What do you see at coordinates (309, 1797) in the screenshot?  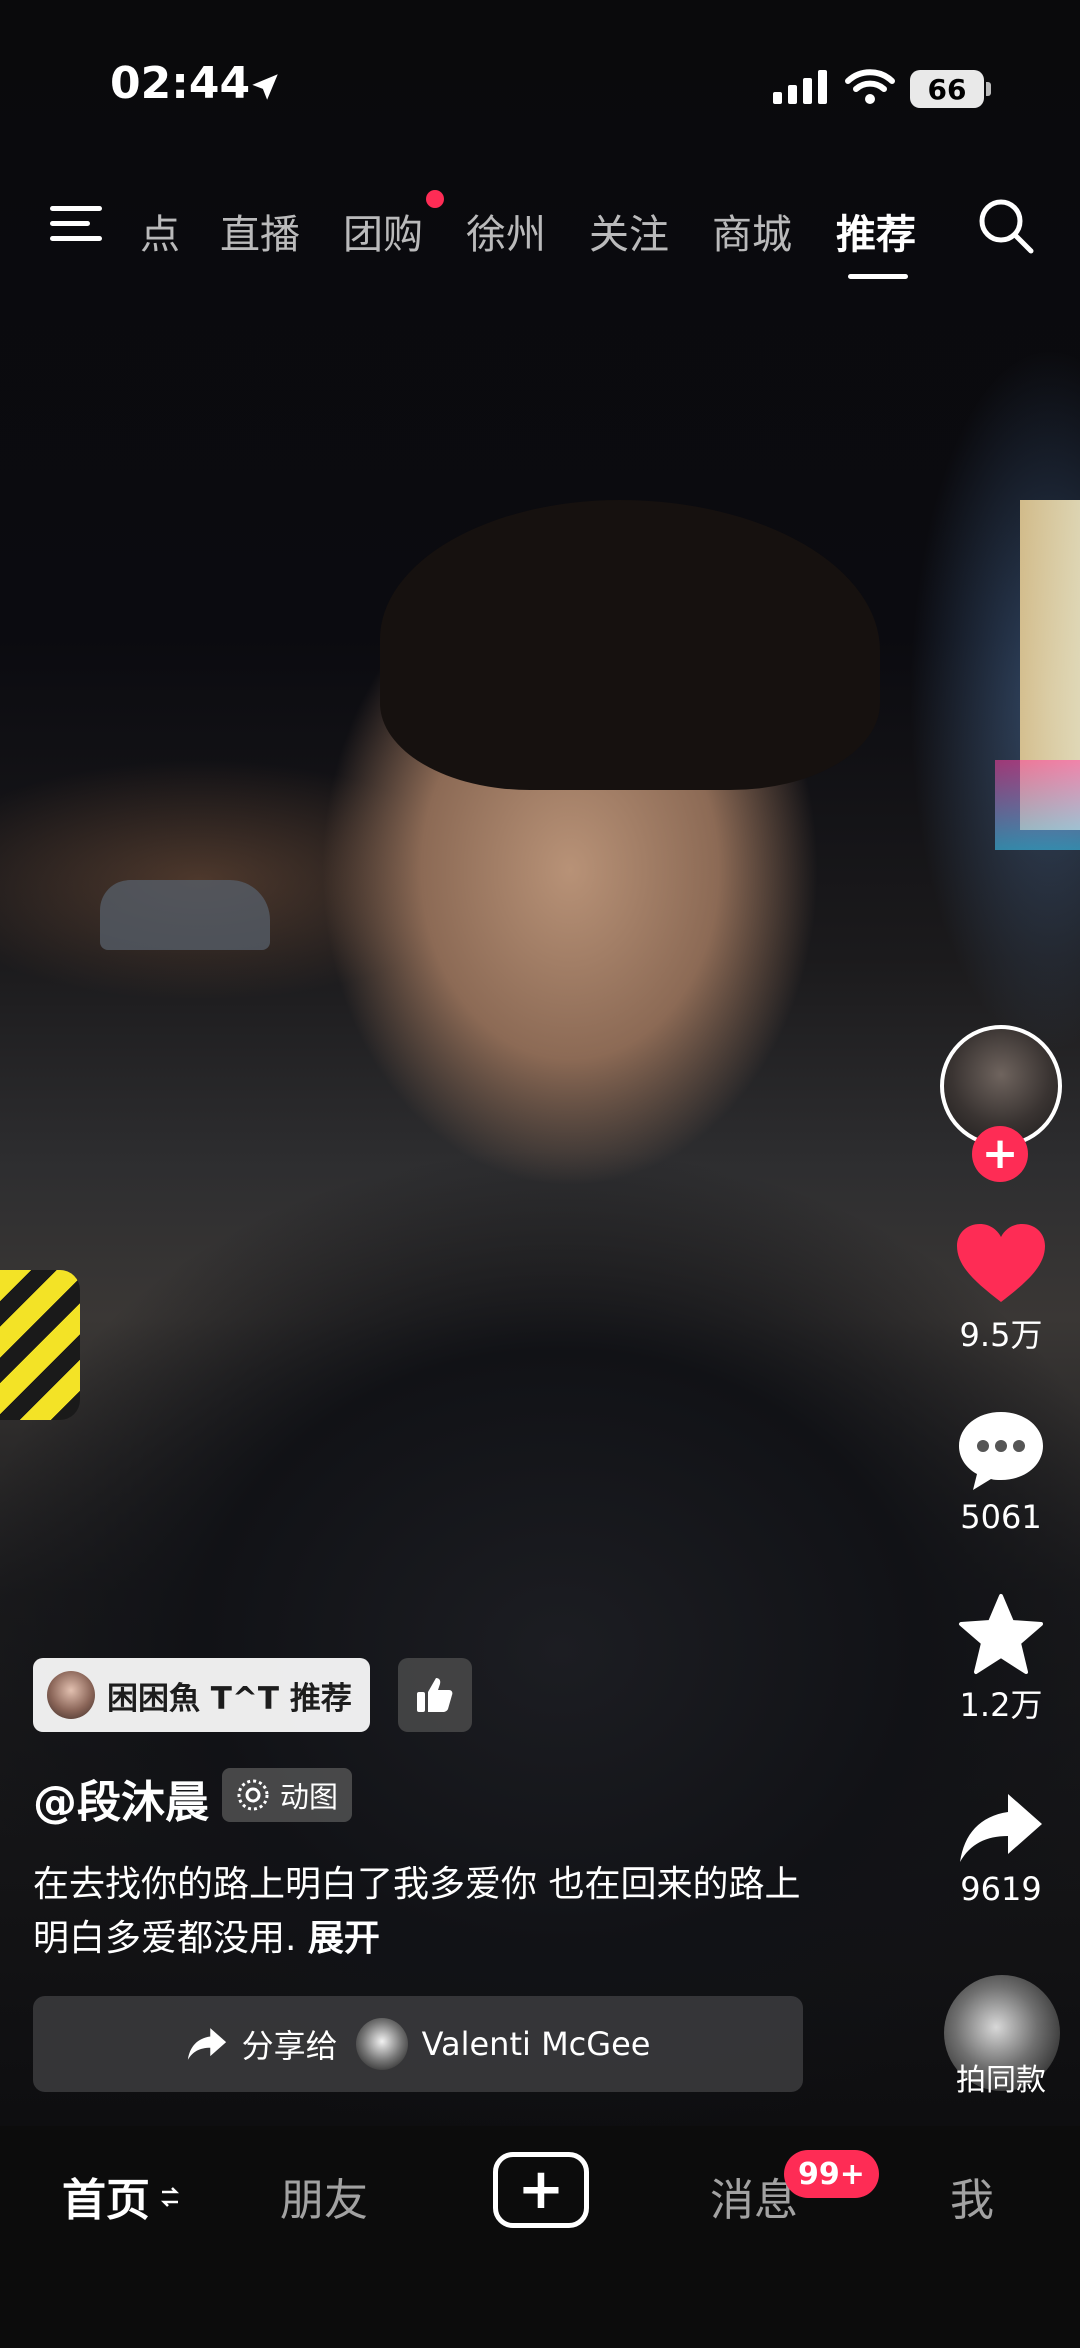 I see `tag-label: 动图` at bounding box center [309, 1797].